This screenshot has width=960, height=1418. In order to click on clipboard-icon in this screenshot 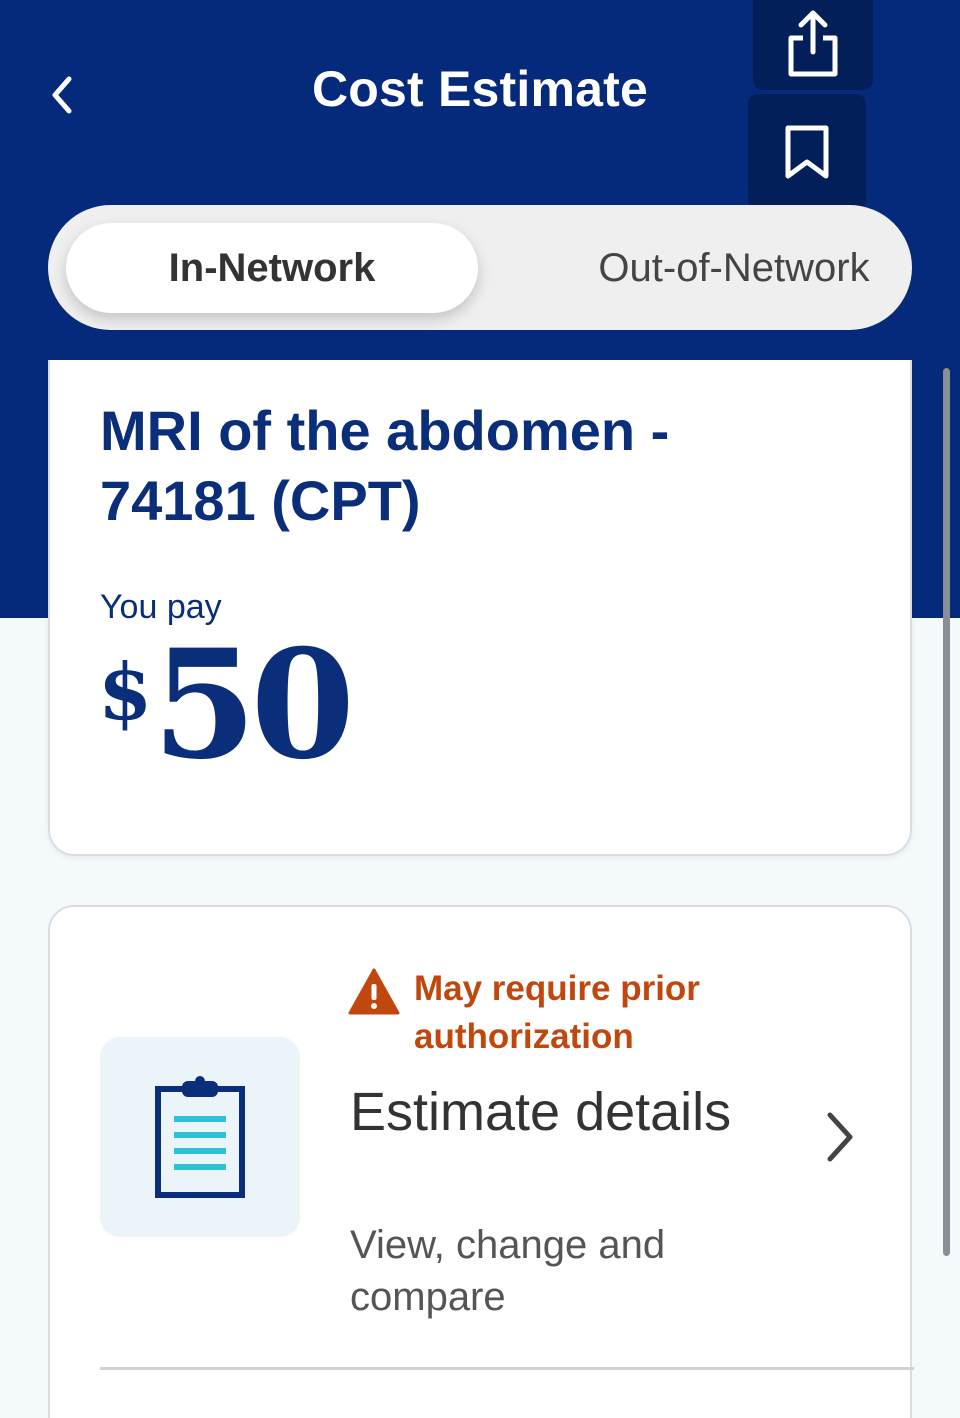, I will do `click(200, 1137)`.